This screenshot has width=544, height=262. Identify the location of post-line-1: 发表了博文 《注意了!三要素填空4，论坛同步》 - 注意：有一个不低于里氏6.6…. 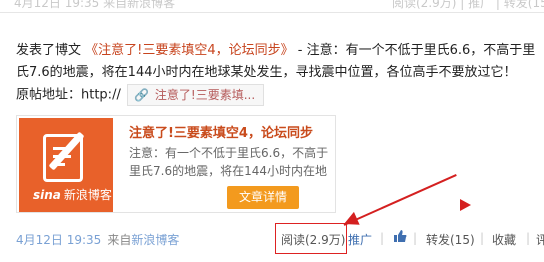
(280, 51).